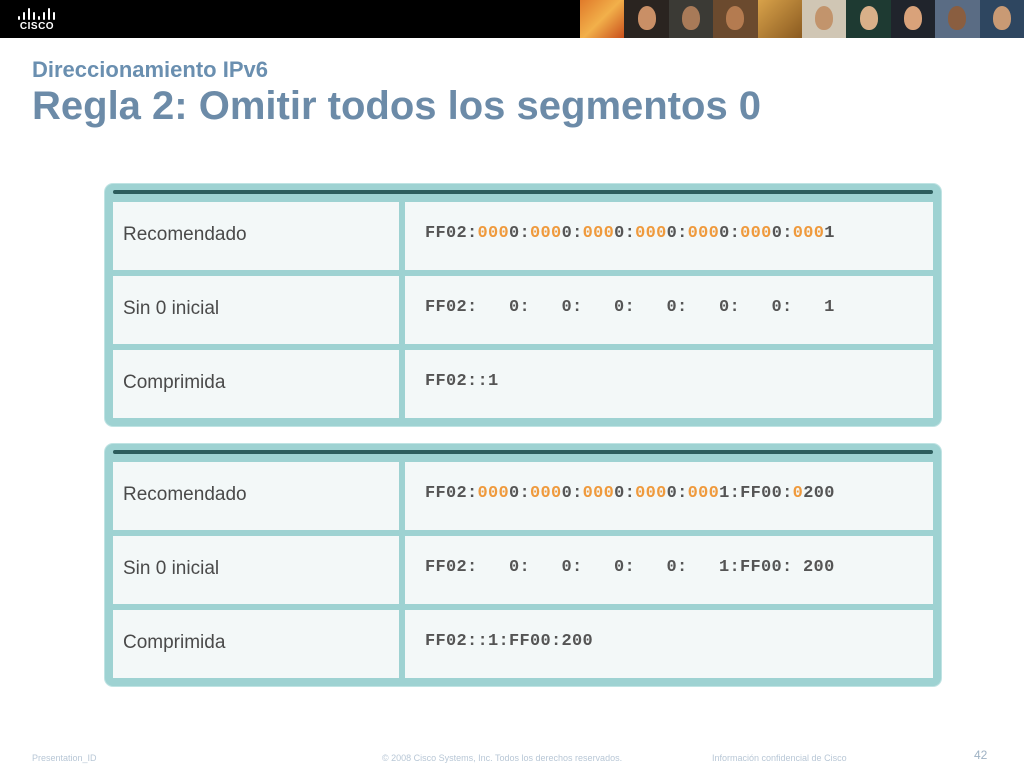 The width and height of the screenshot is (1024, 768). I want to click on ipv6-address: FF02: 0: 0: 0: 0: 1:FF00: 200, so click(630, 567).